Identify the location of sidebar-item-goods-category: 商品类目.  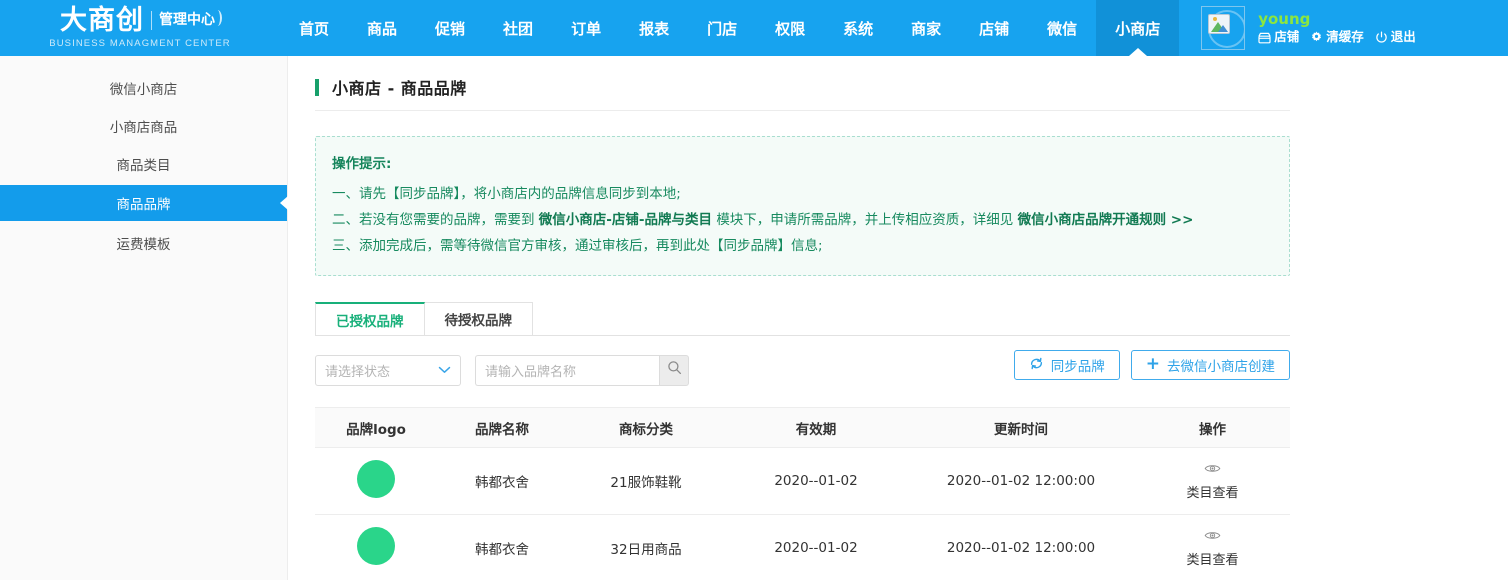
(143, 163).